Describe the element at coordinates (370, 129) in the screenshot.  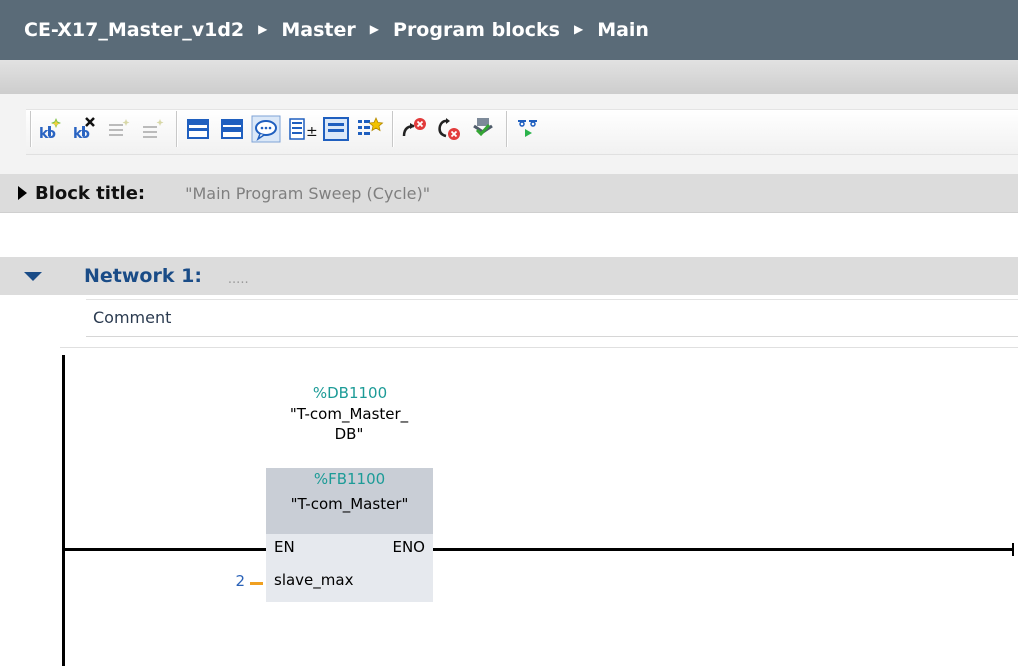
I see `navigation-icon` at that location.